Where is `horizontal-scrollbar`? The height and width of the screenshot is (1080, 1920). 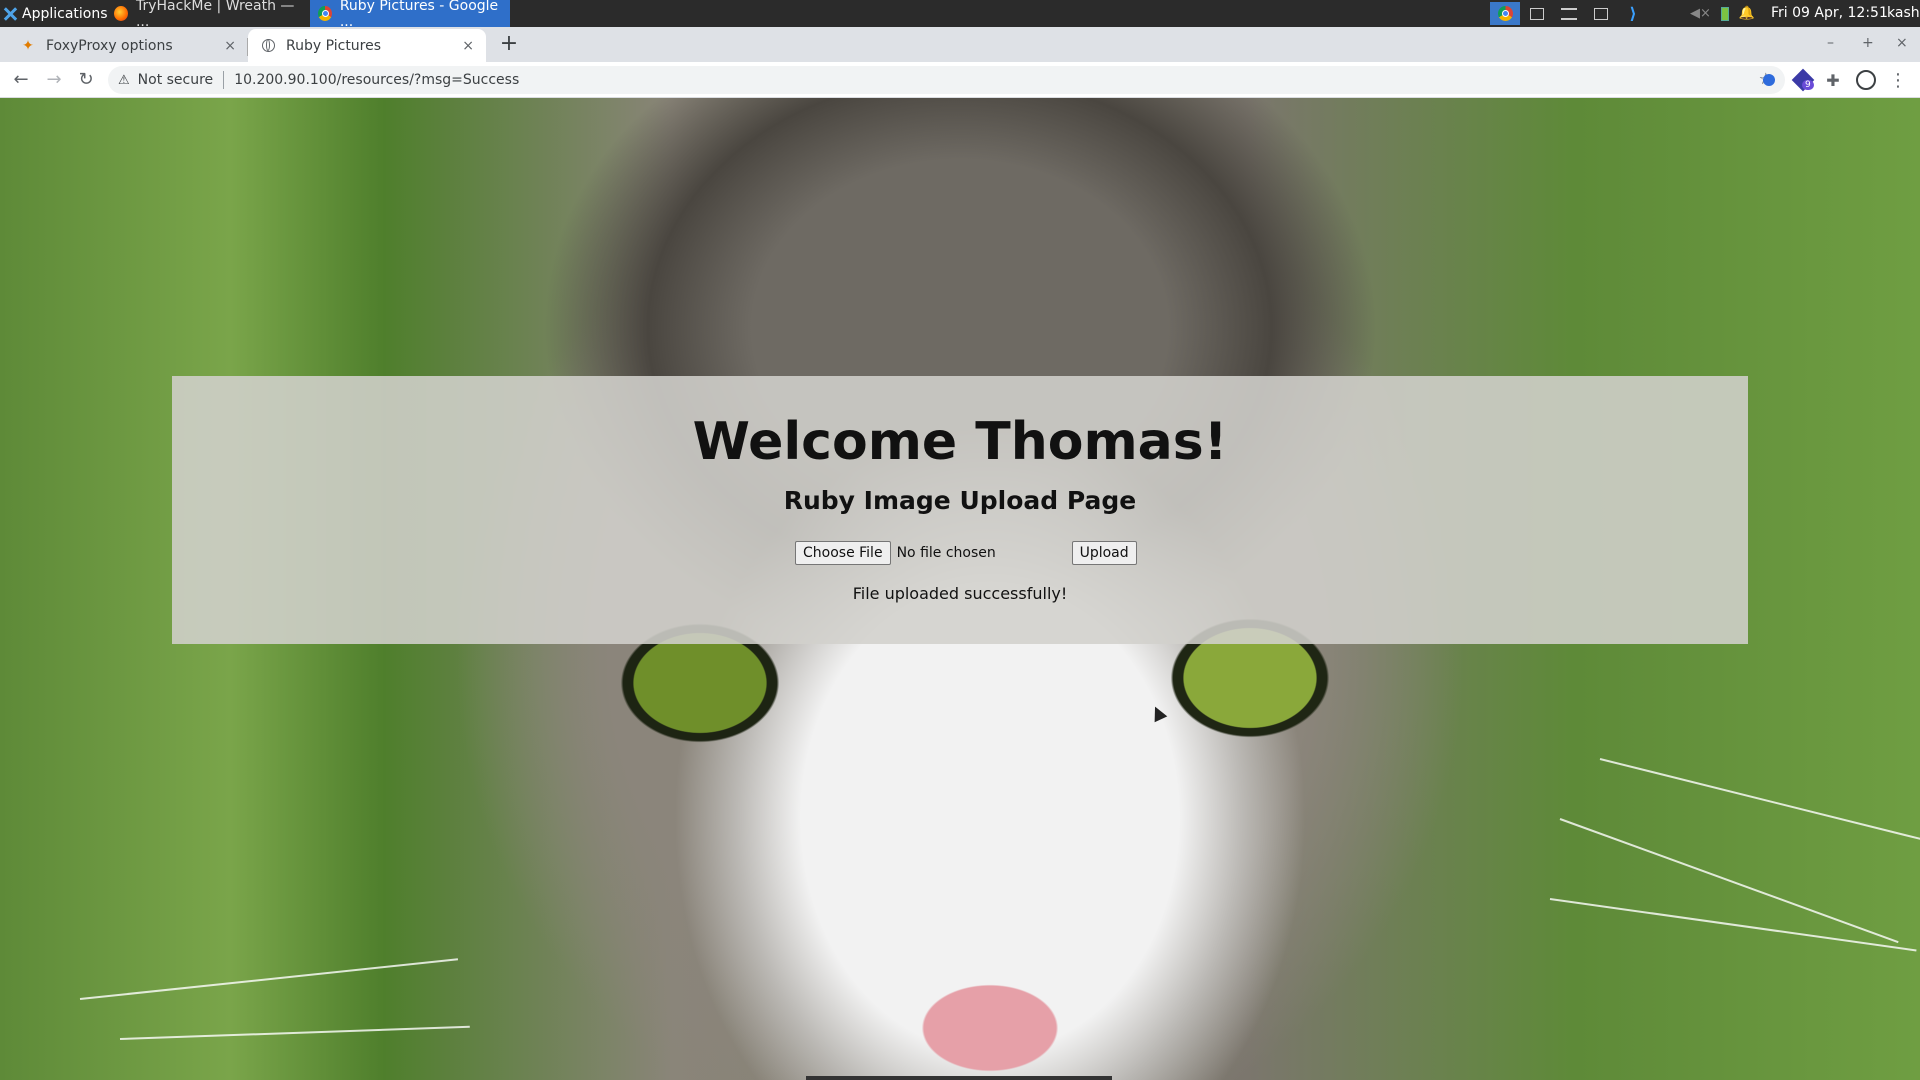 horizontal-scrollbar is located at coordinates (959, 1078).